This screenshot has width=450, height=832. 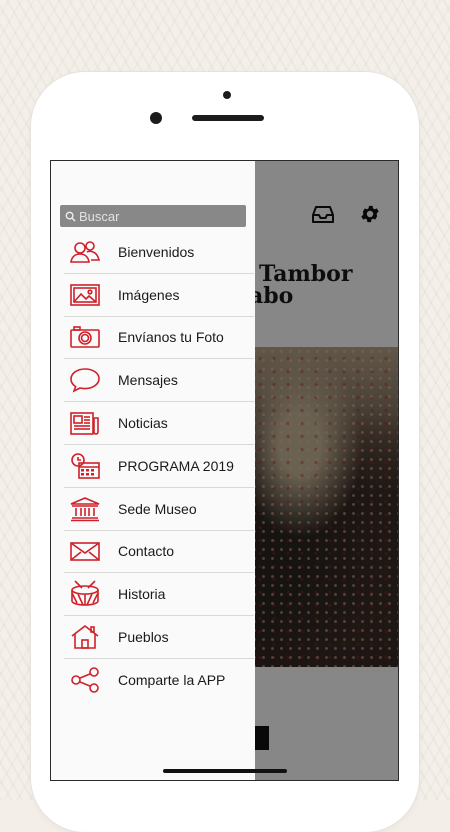 What do you see at coordinates (142, 594) in the screenshot?
I see `menu-item-label: Historia` at bounding box center [142, 594].